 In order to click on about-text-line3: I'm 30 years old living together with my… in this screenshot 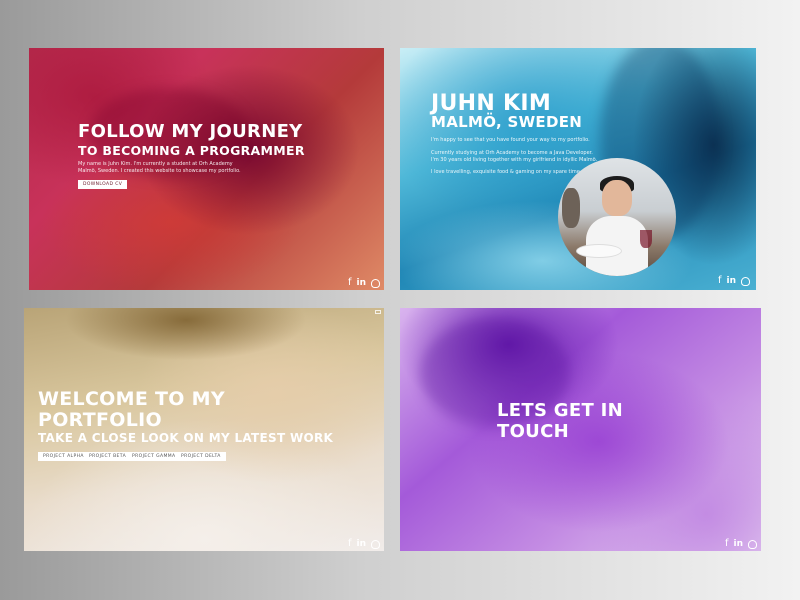, I will do `click(514, 160)`.